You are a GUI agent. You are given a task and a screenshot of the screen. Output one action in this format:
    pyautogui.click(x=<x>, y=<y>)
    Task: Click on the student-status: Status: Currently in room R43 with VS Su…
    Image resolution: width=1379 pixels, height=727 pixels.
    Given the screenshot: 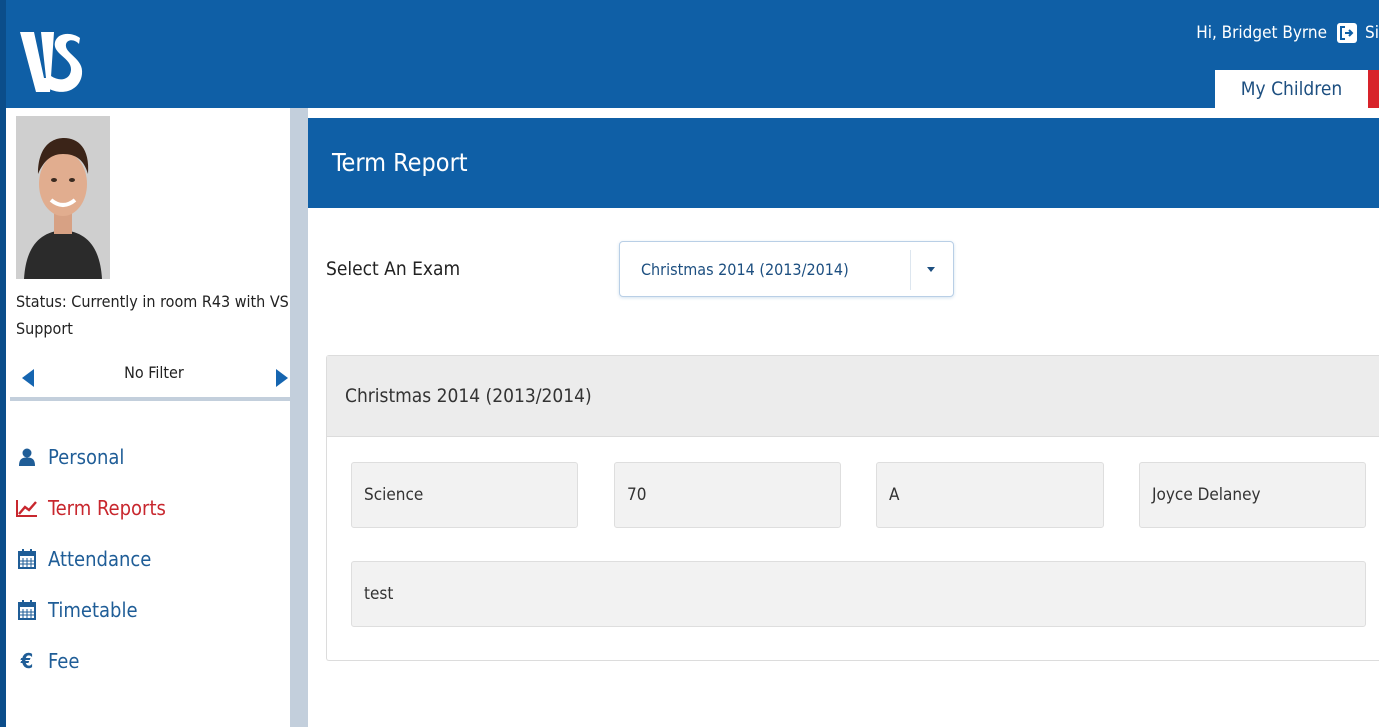 What is the action you would take?
    pyautogui.click(x=152, y=315)
    